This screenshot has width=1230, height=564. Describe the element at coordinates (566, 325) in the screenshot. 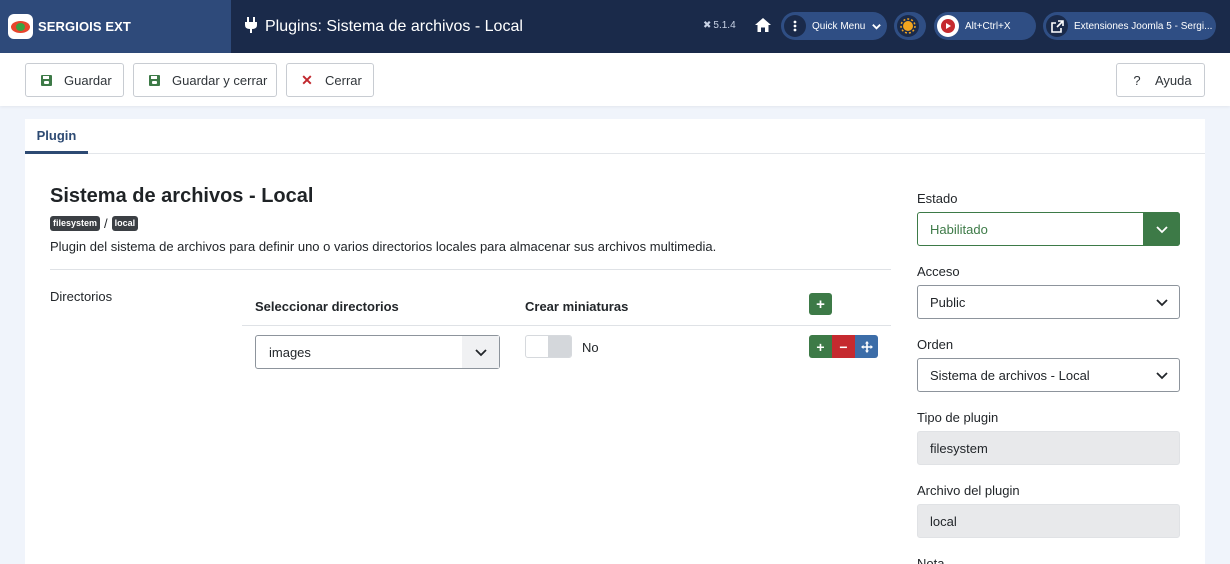

I see `row-divider` at that location.